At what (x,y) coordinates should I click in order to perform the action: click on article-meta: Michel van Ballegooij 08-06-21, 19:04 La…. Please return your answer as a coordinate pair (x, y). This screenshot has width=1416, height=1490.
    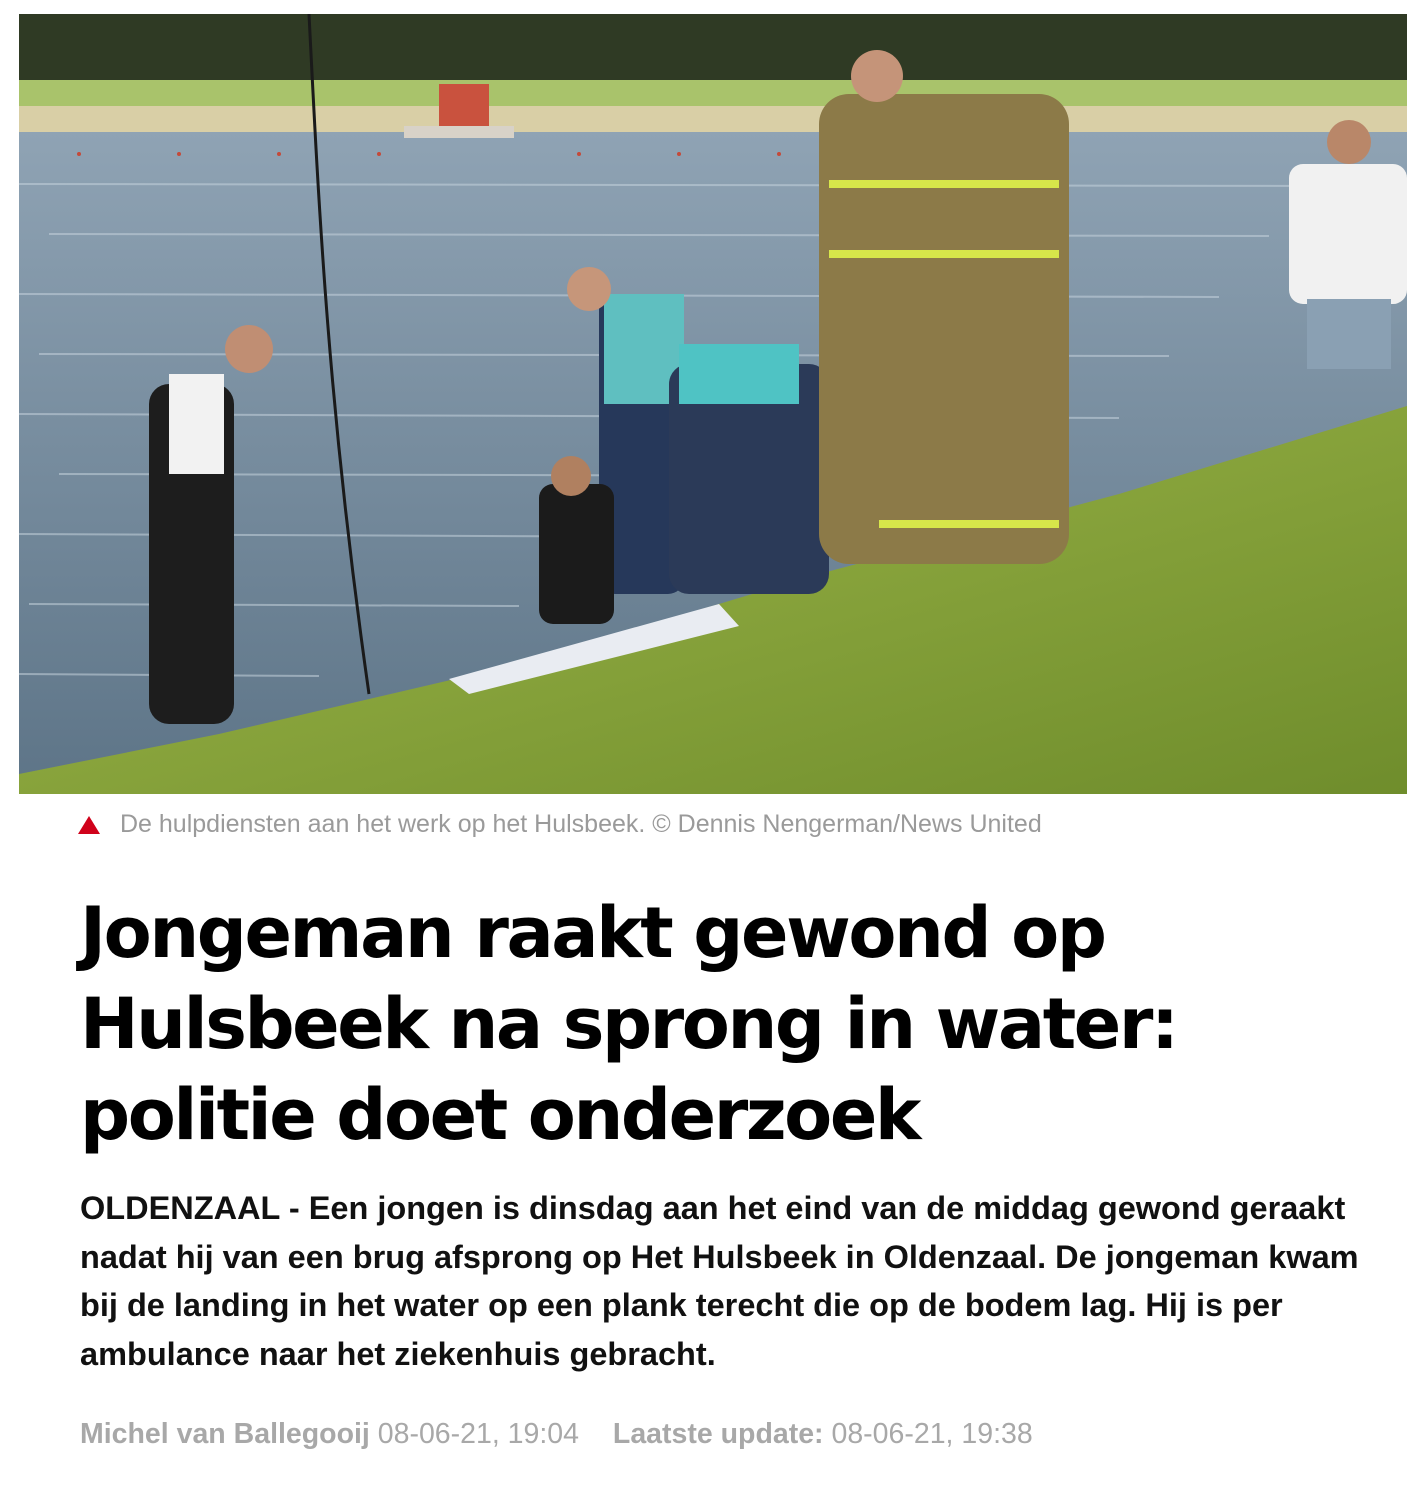
    Looking at the image, I should click on (556, 1434).